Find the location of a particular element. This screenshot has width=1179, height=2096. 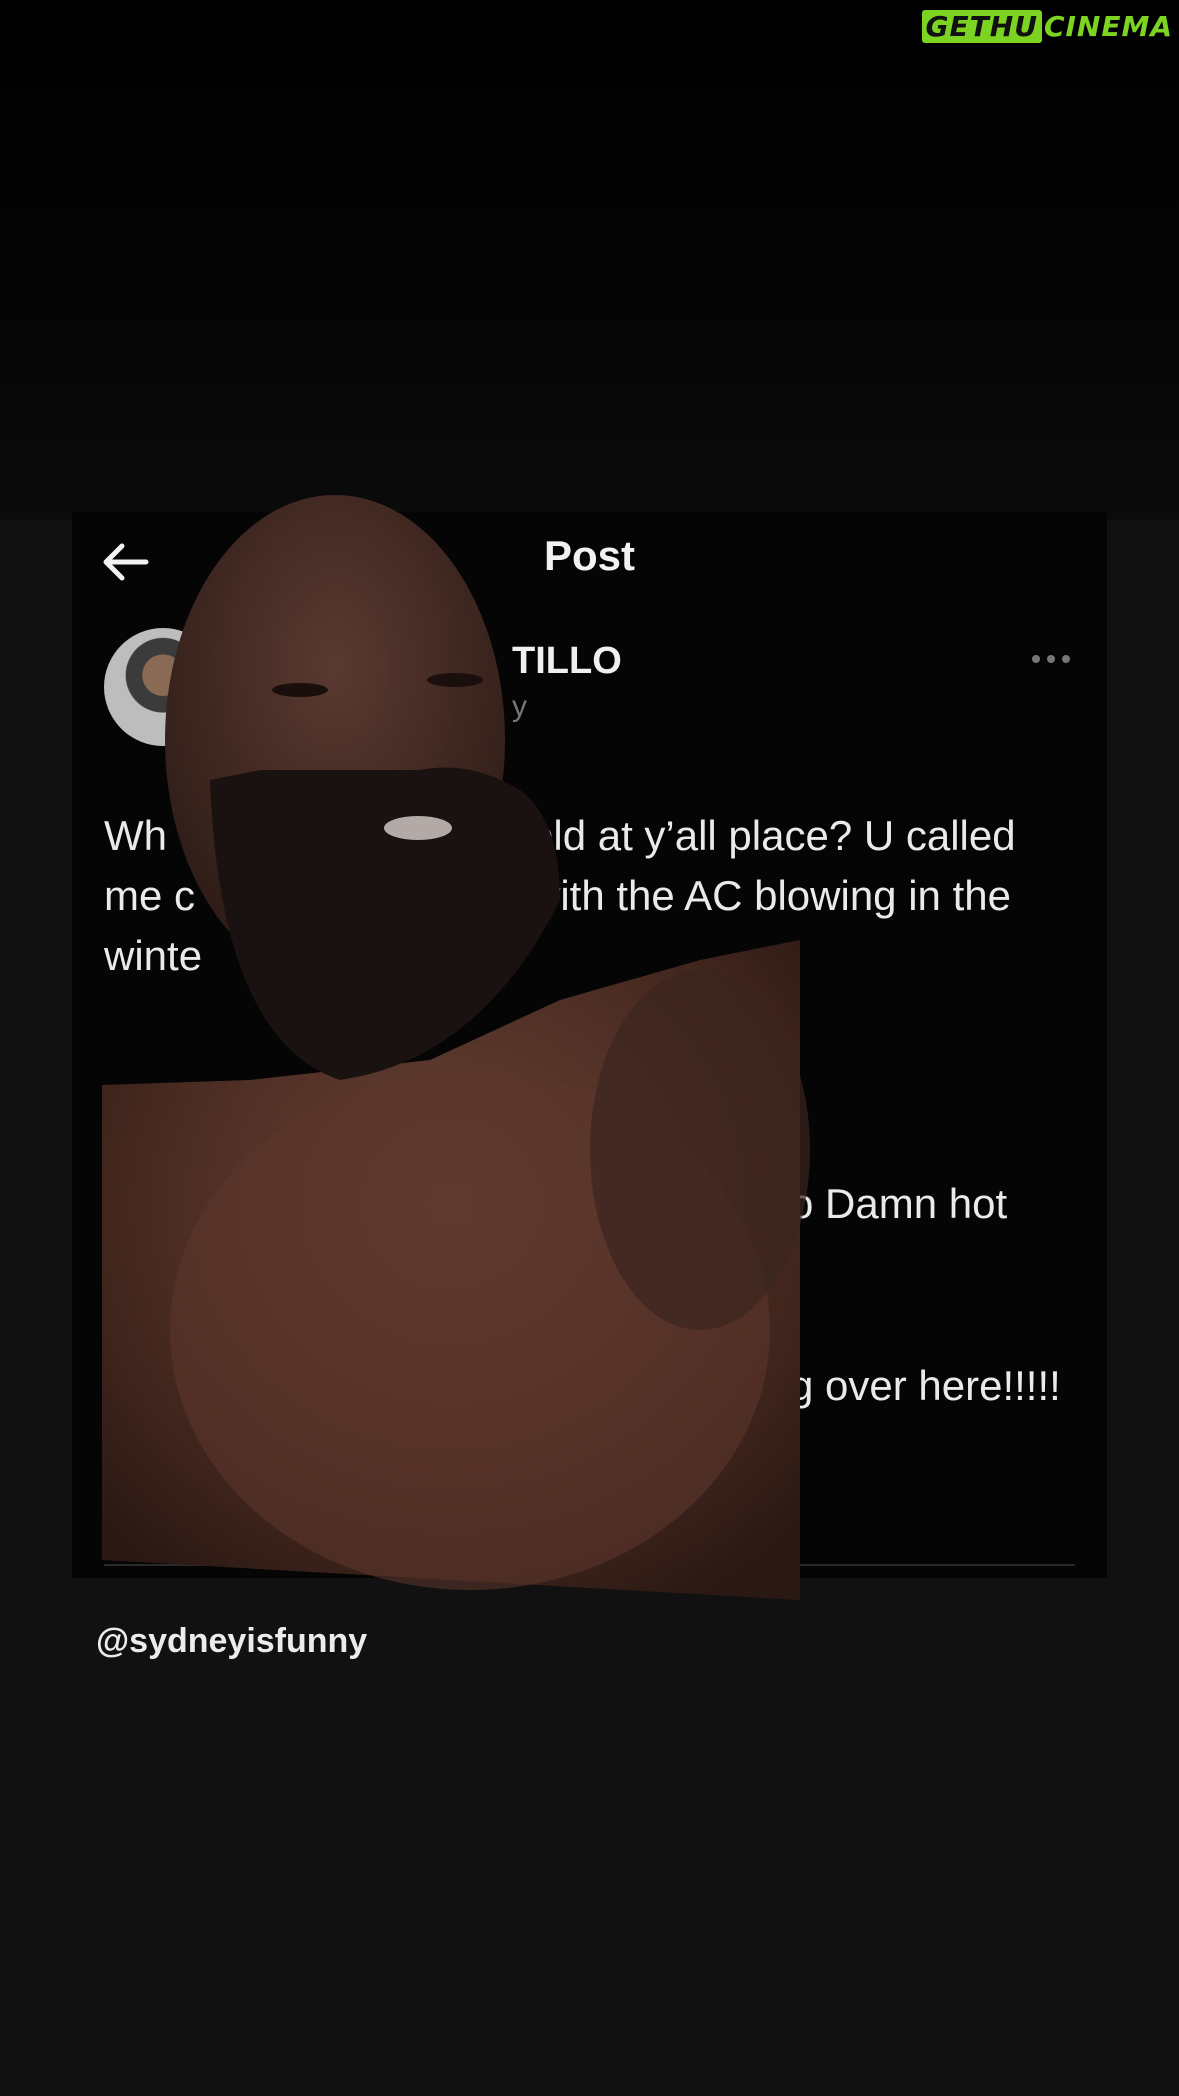

page-title: Post is located at coordinates (589, 555).